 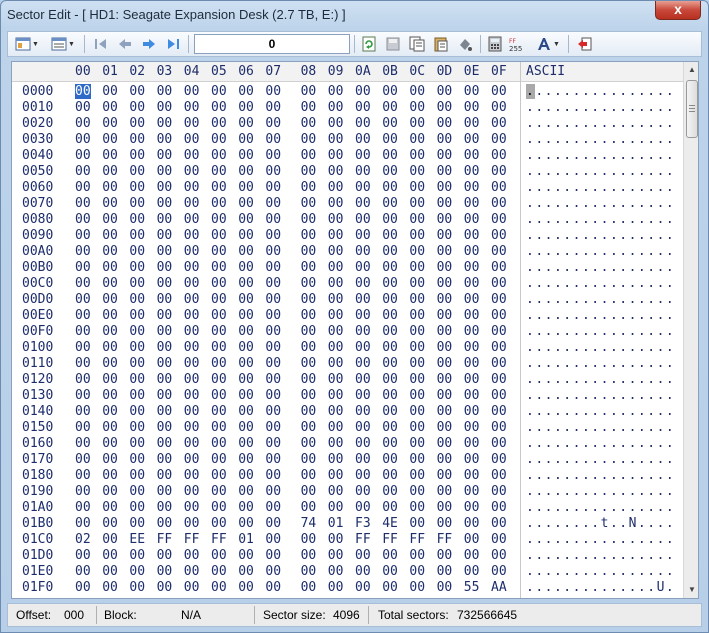 I want to click on hex-byte: 55, so click(x=472, y=587).